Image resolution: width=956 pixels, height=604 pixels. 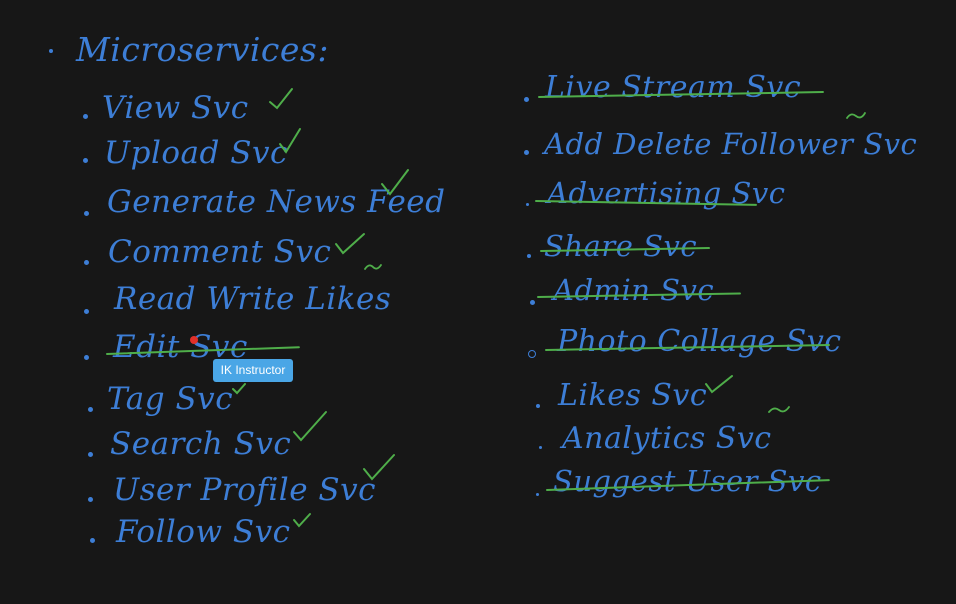 What do you see at coordinates (170, 399) in the screenshot?
I see `list-item: Tag Svc` at bounding box center [170, 399].